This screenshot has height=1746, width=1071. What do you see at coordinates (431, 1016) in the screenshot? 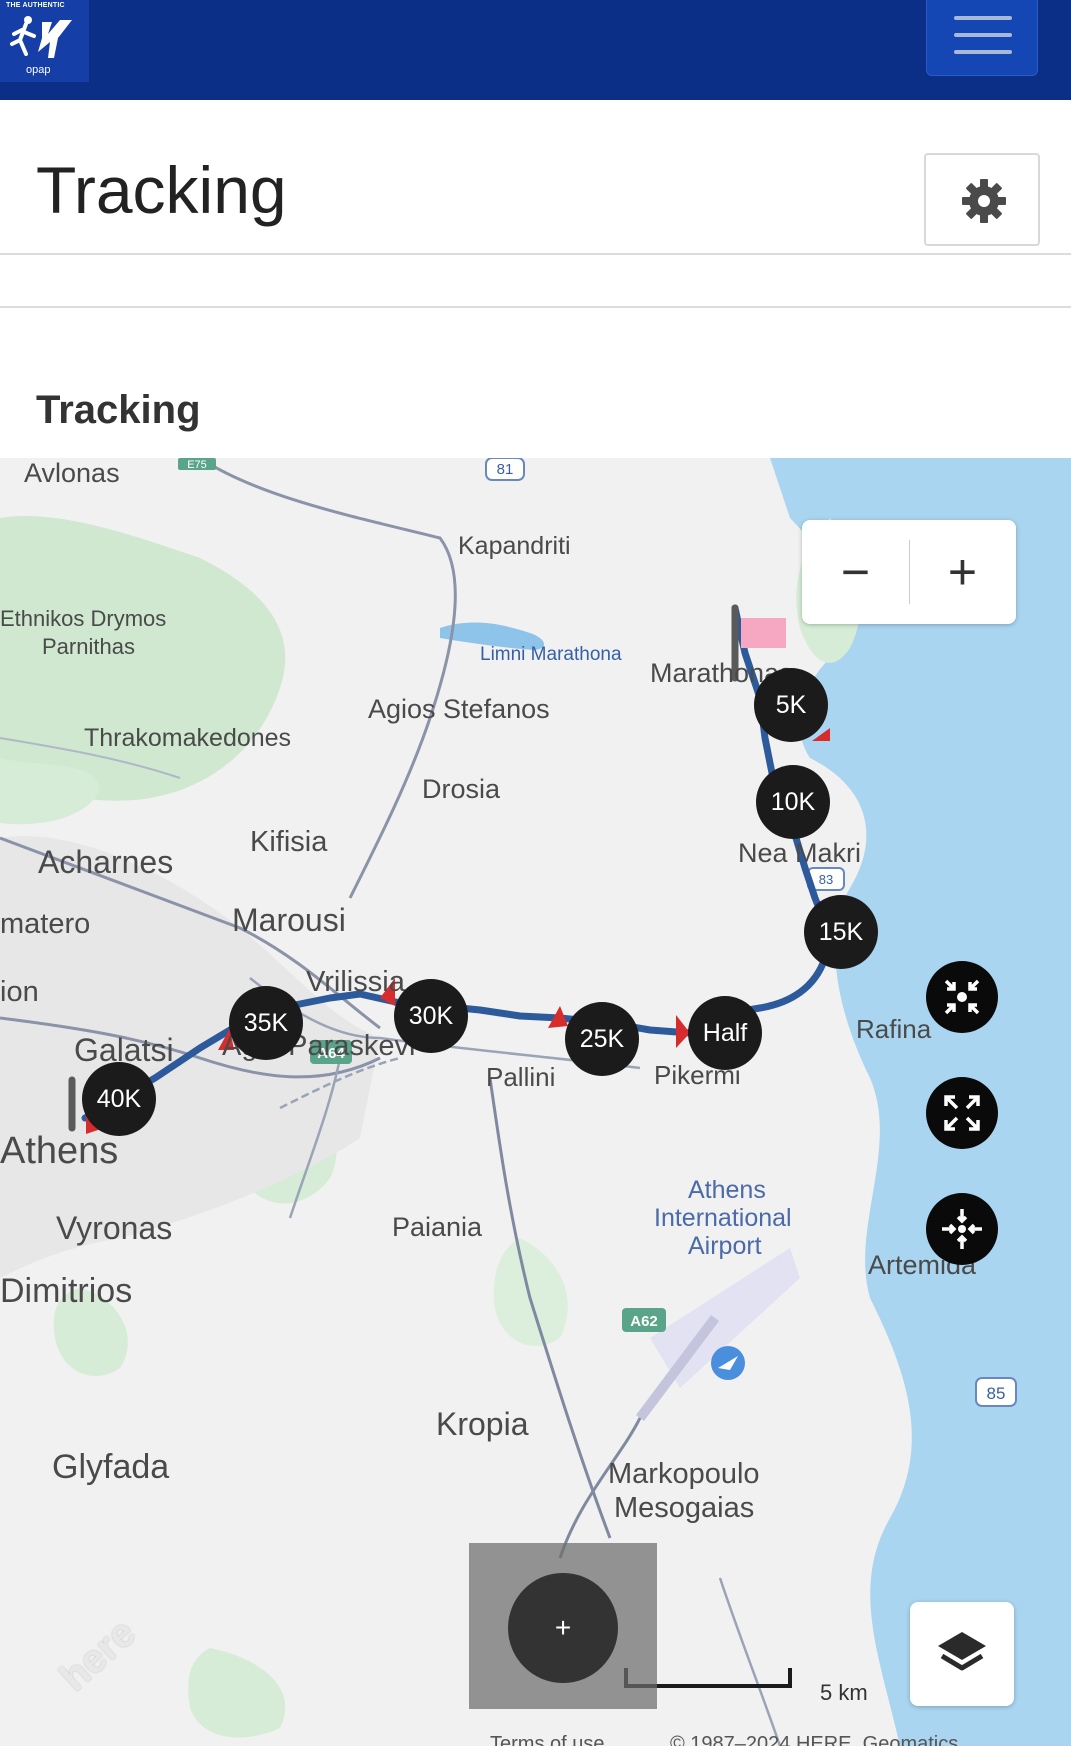
I see `km-marker-30k: 30K` at bounding box center [431, 1016].